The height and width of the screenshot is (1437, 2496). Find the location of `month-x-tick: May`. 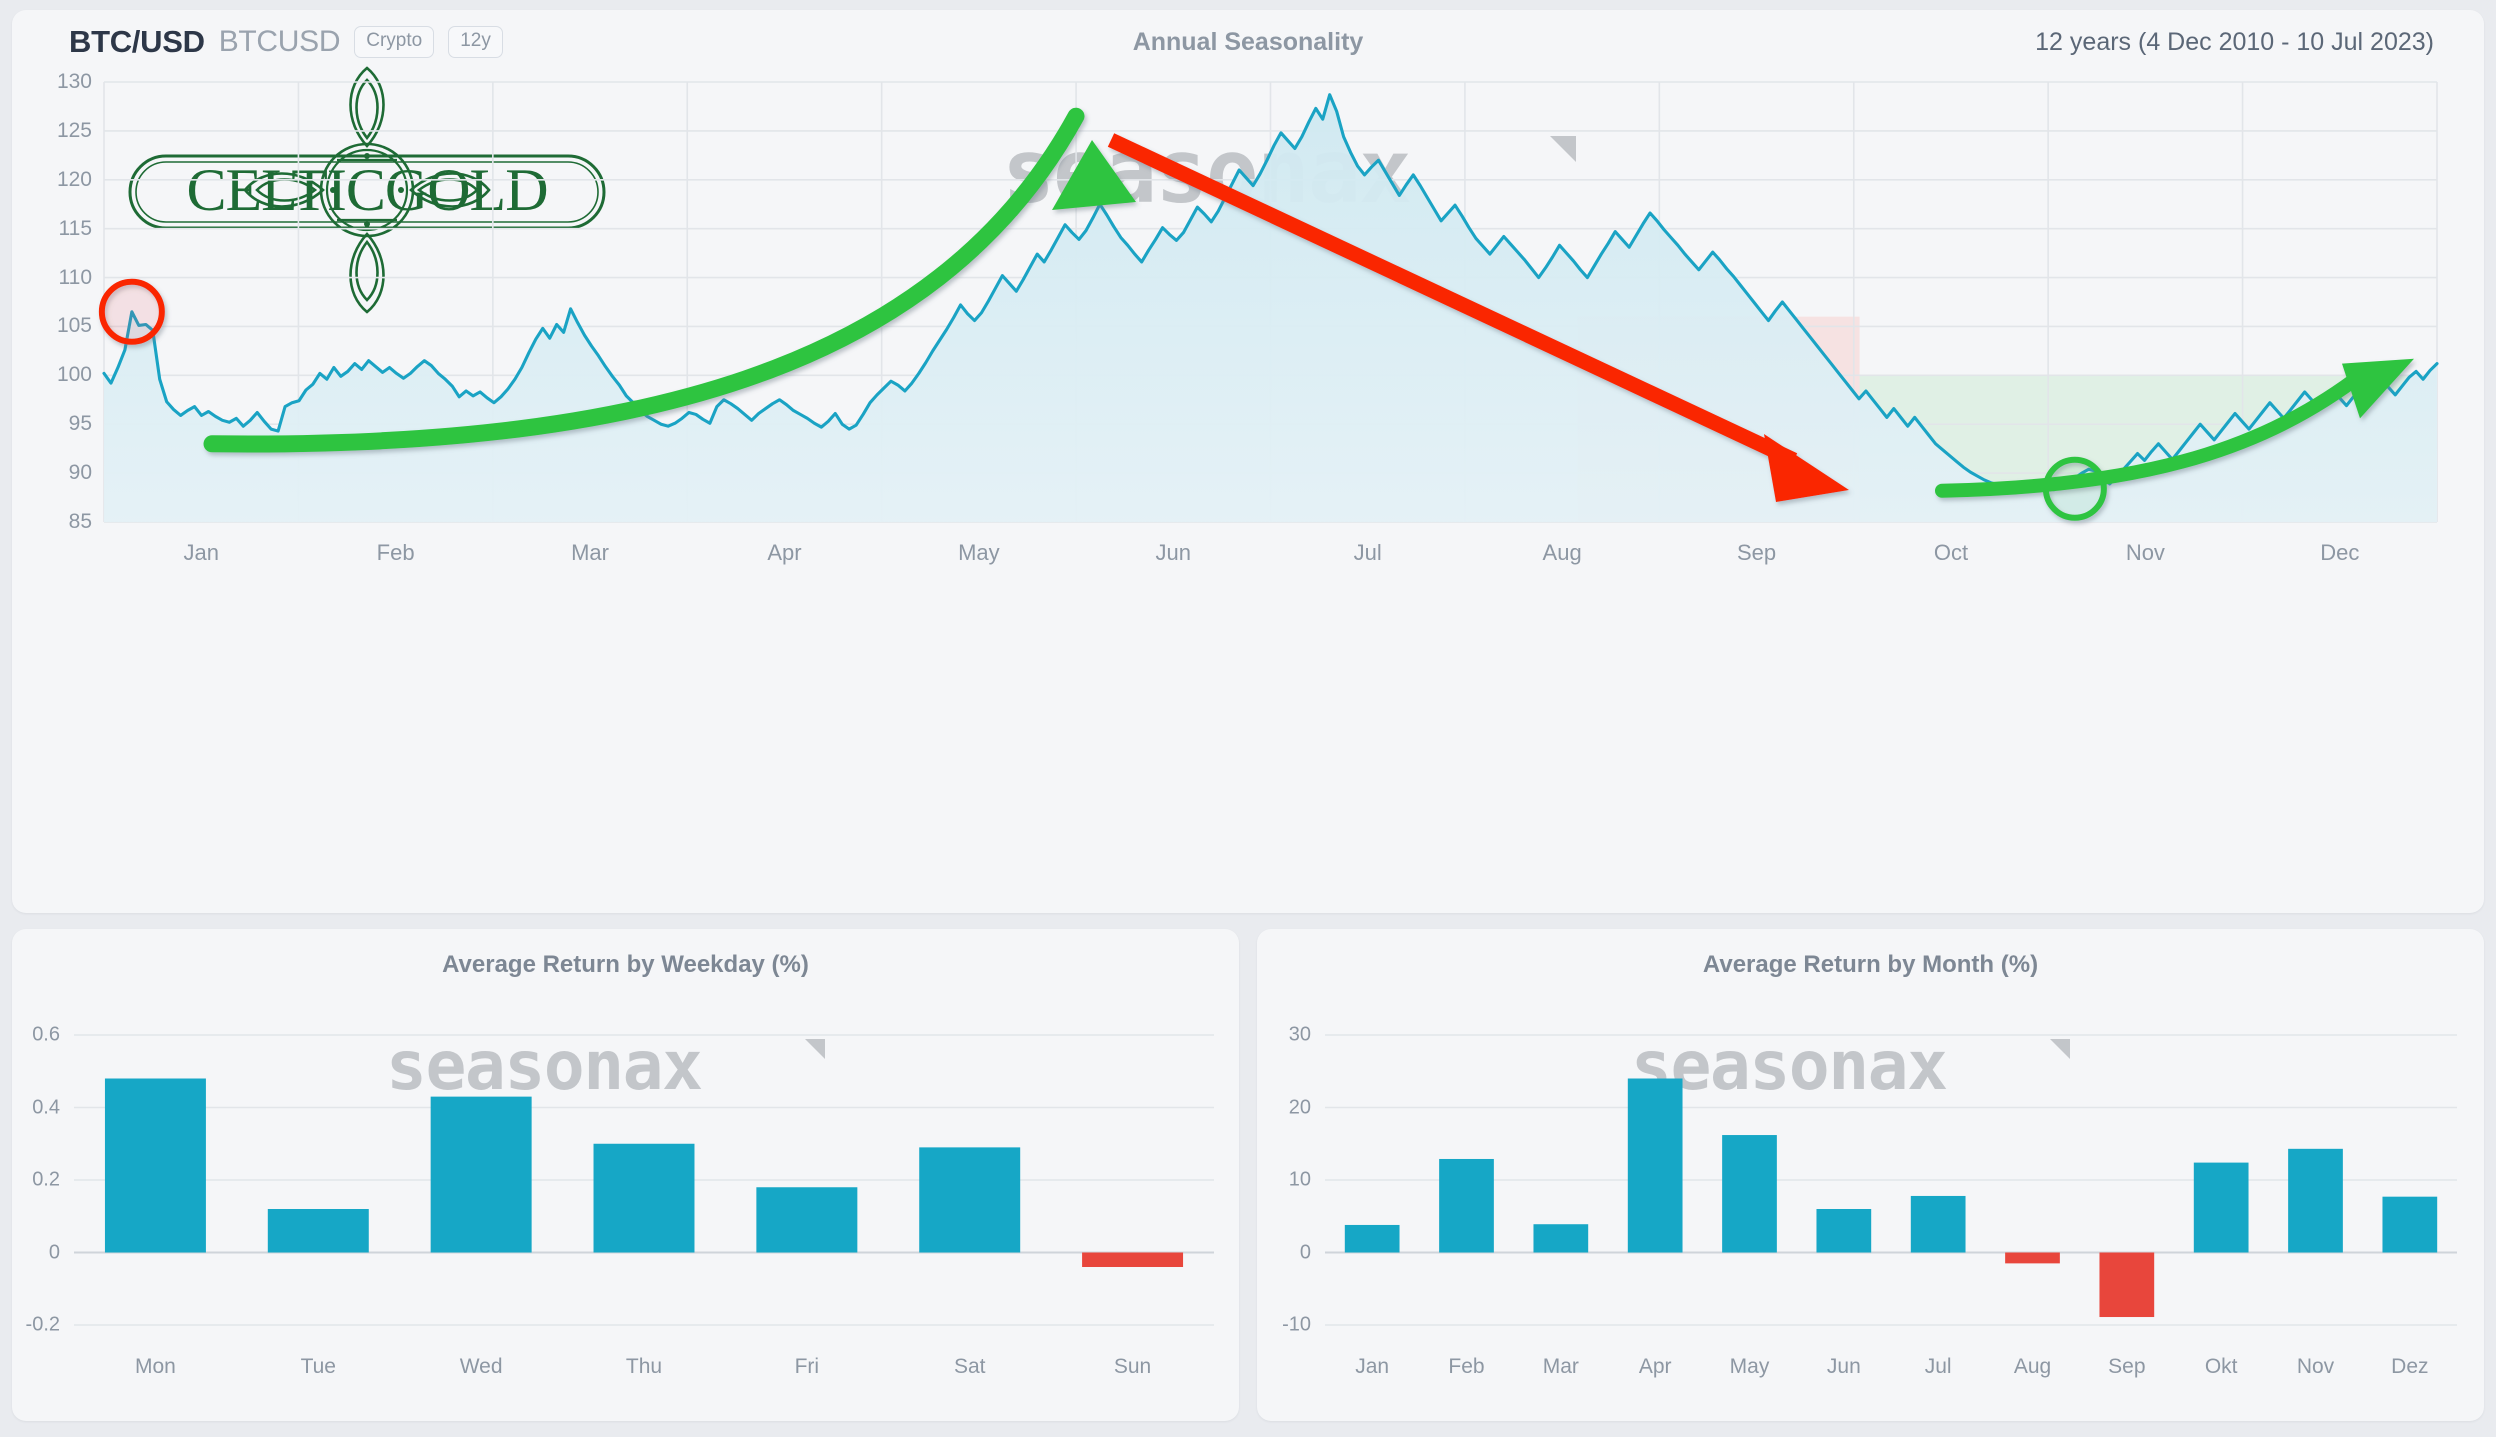

month-x-tick: May is located at coordinates (1749, 1366).